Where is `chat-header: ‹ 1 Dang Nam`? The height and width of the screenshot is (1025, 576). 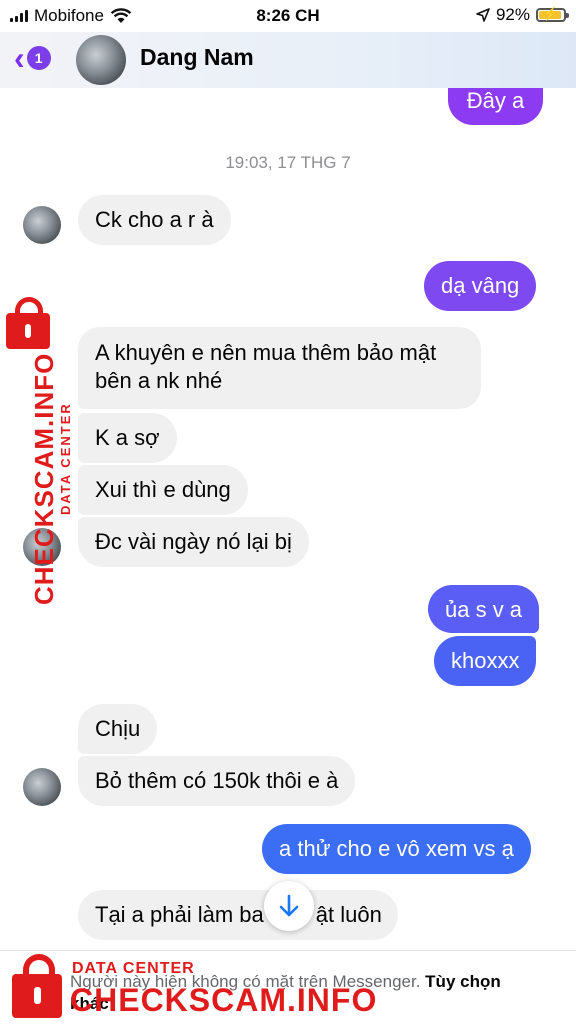
chat-header: ‹ 1 Dang Nam is located at coordinates (288, 60).